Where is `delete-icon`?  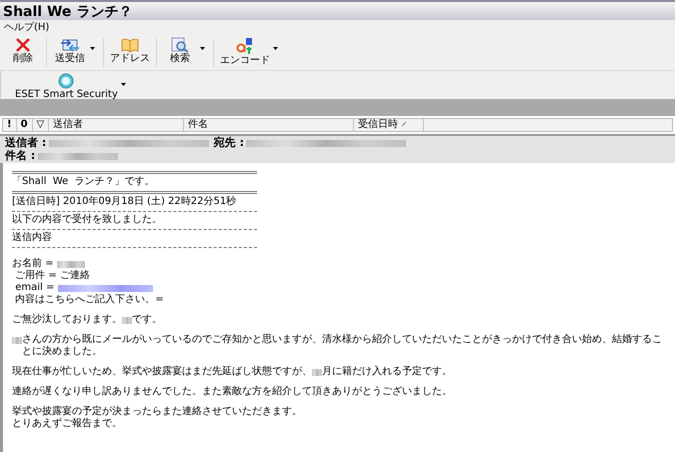 delete-icon is located at coordinates (23, 45).